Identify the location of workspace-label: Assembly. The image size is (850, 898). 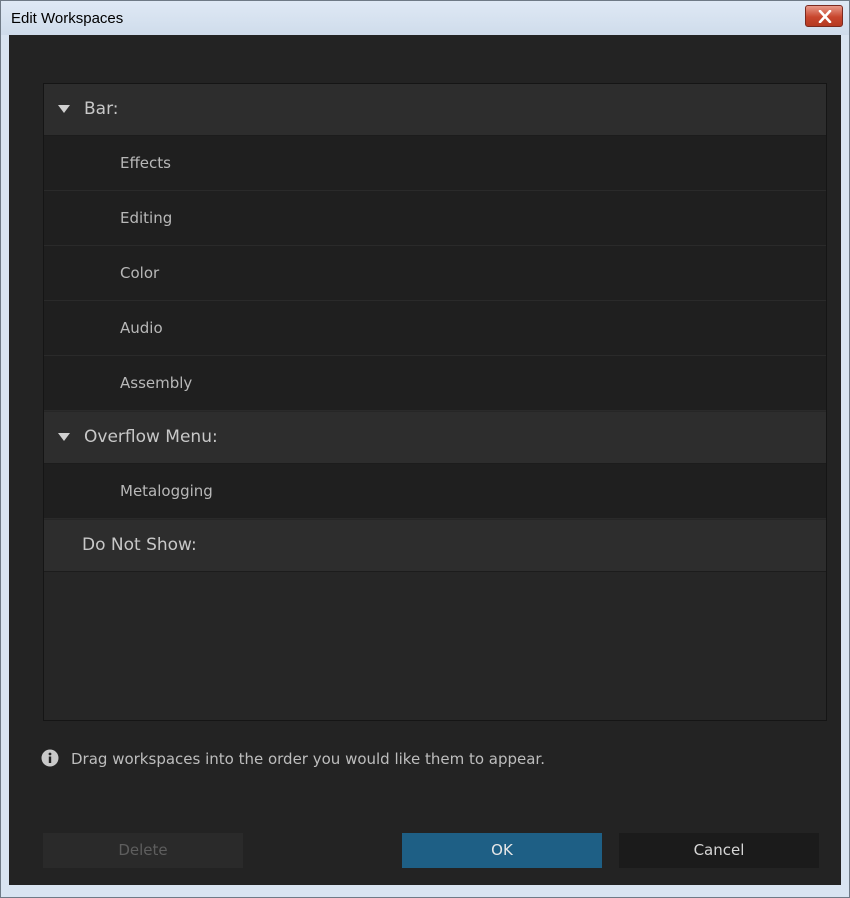
(156, 383).